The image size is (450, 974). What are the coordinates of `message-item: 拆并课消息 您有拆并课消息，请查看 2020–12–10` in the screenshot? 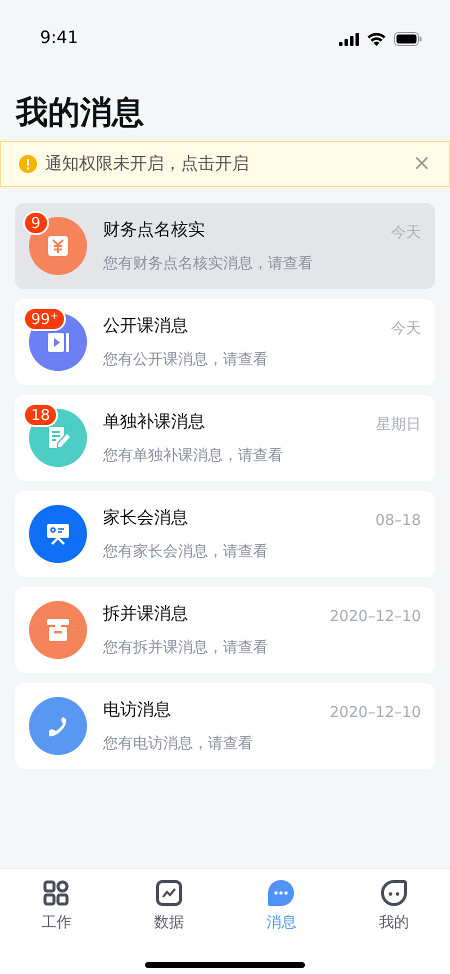 It's located at (225, 630).